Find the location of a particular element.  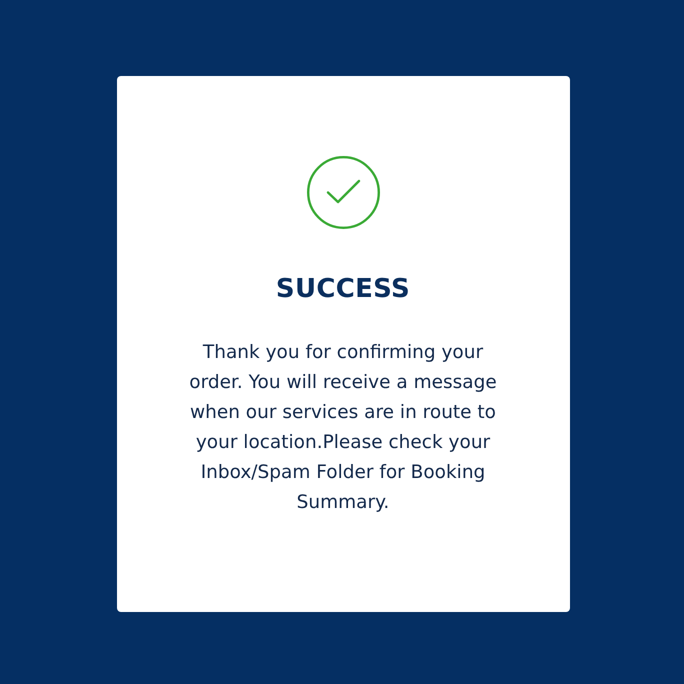

dialog-title: SUCCESS is located at coordinates (343, 289).